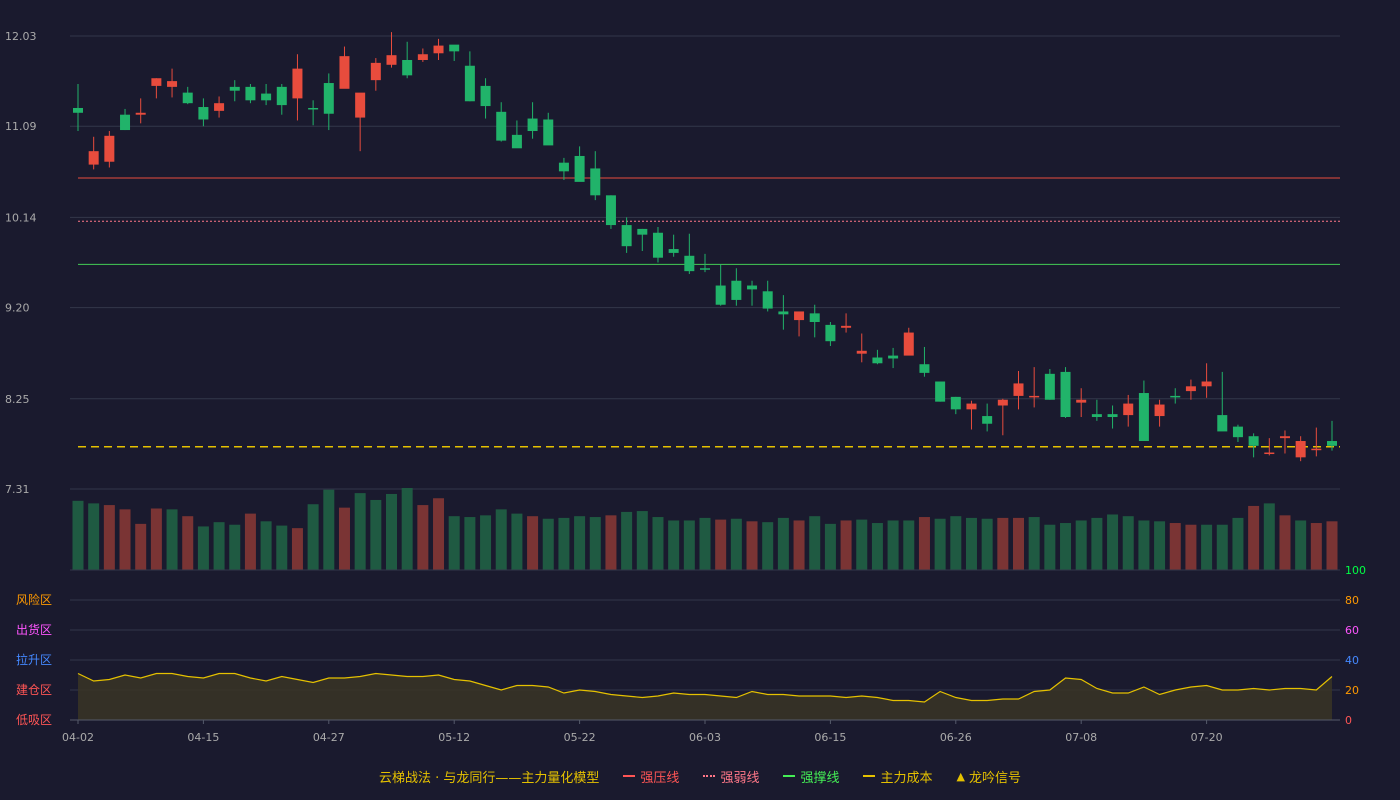 This screenshot has width=1400, height=800. What do you see at coordinates (1355, 570) in the screenshot?
I see `oscillator-tick-label: 100` at bounding box center [1355, 570].